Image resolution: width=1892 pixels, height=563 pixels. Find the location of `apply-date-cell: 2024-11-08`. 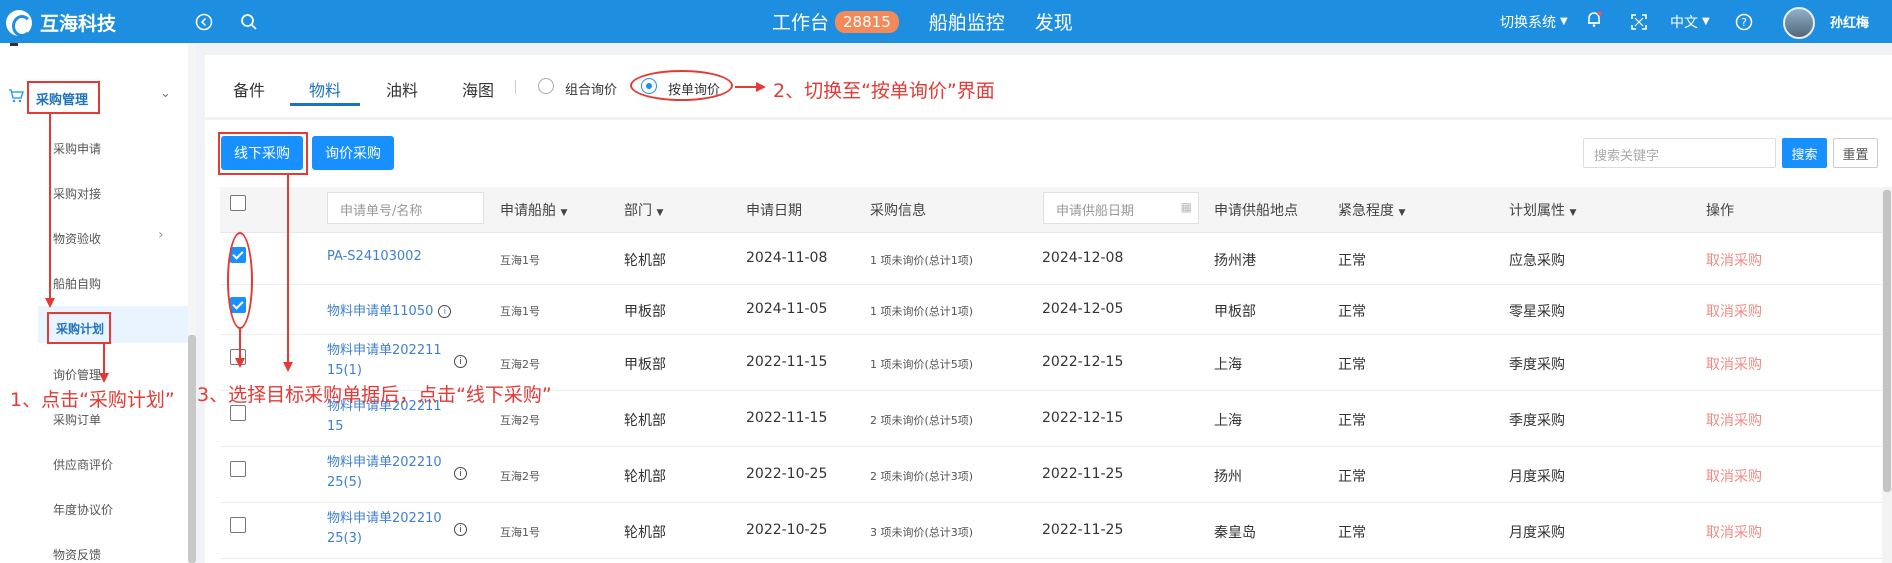

apply-date-cell: 2024-11-08 is located at coordinates (787, 258).